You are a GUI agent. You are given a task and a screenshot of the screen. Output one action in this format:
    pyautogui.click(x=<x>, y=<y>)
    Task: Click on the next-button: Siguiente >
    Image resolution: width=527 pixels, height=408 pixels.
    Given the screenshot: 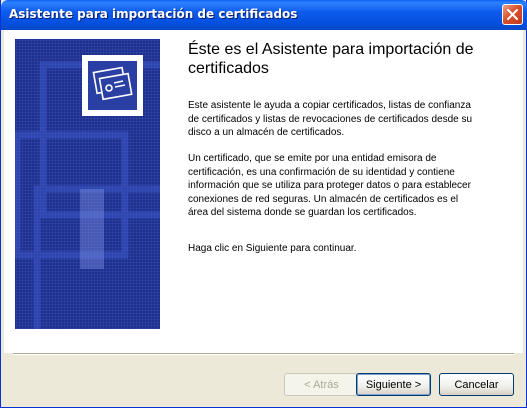 What is the action you would take?
    pyautogui.click(x=393, y=384)
    